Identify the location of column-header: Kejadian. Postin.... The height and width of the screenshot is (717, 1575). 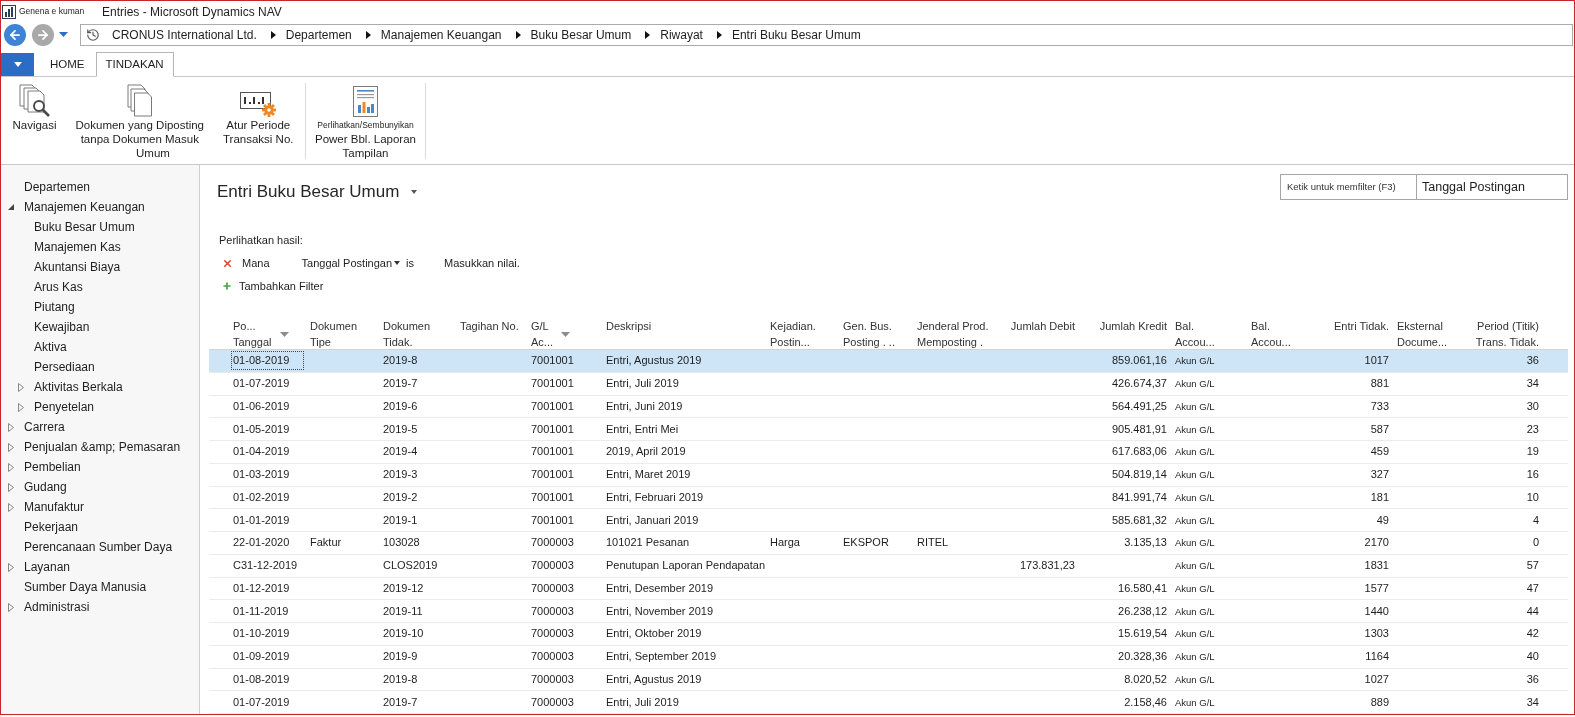
(793, 334).